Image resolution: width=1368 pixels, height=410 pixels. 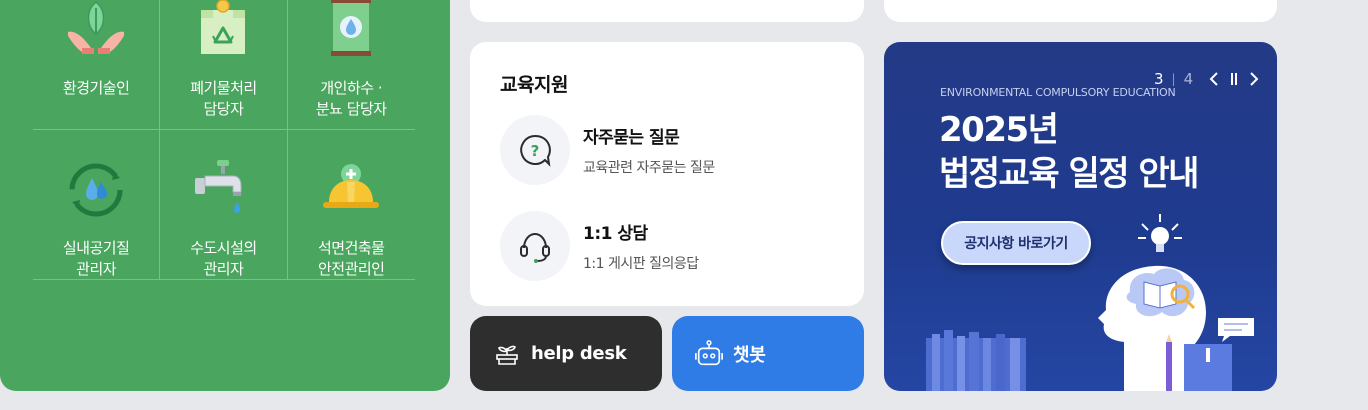 I want to click on prev-arrow-icon, so click(x=1214, y=79).